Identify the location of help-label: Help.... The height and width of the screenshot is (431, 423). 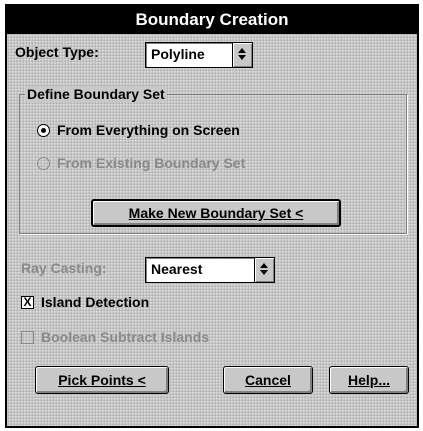
(368, 380).